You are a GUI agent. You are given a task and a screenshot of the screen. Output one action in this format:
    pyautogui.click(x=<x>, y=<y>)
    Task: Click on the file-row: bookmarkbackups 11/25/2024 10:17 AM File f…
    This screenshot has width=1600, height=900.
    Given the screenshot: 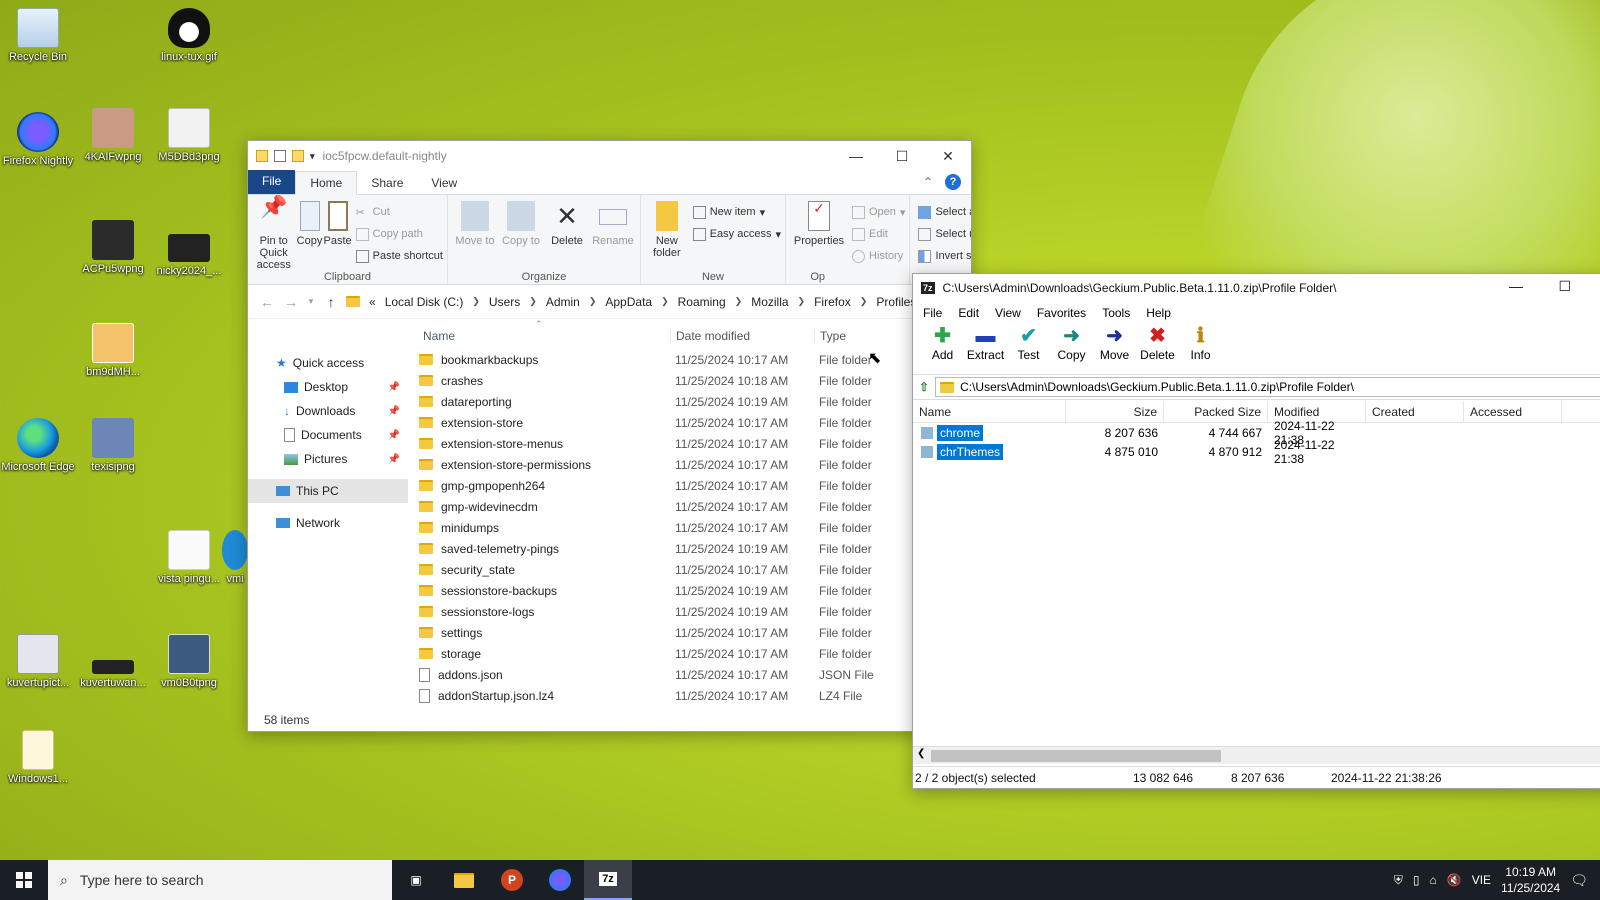 What is the action you would take?
    pyautogui.click(x=692, y=359)
    